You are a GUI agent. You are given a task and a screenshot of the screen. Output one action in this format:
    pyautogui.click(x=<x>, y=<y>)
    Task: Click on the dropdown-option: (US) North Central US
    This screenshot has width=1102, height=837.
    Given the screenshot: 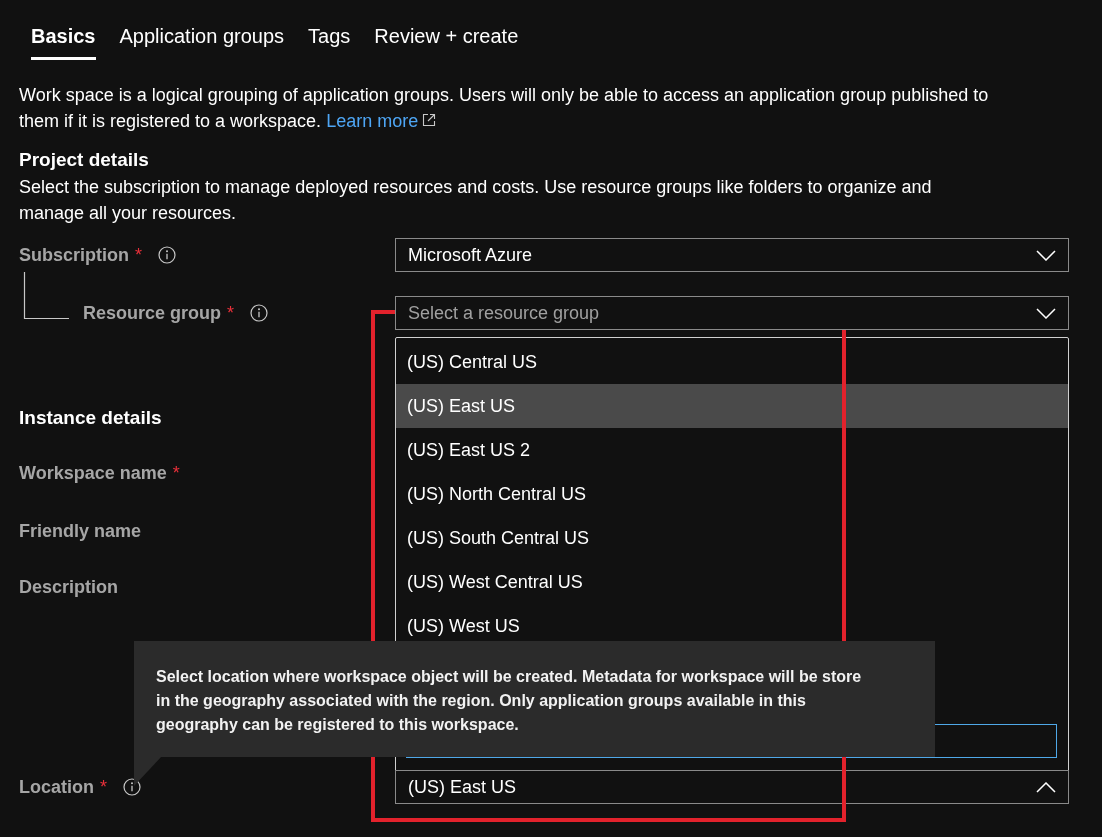 What is the action you would take?
    pyautogui.click(x=732, y=494)
    